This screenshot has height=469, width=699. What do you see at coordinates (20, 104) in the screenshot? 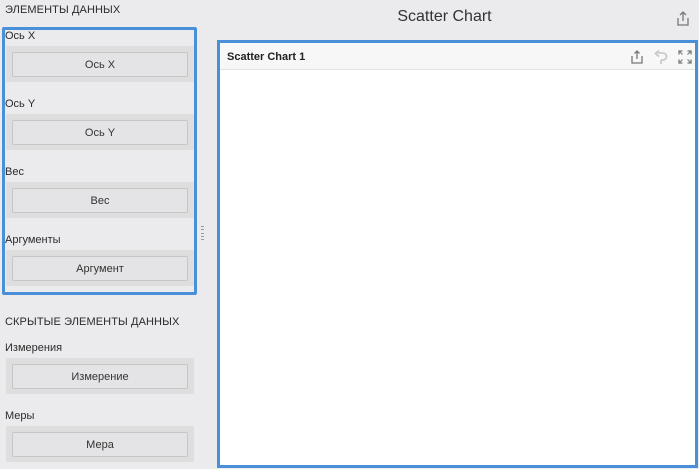
I see `field-label-y-axis: Ось Y` at bounding box center [20, 104].